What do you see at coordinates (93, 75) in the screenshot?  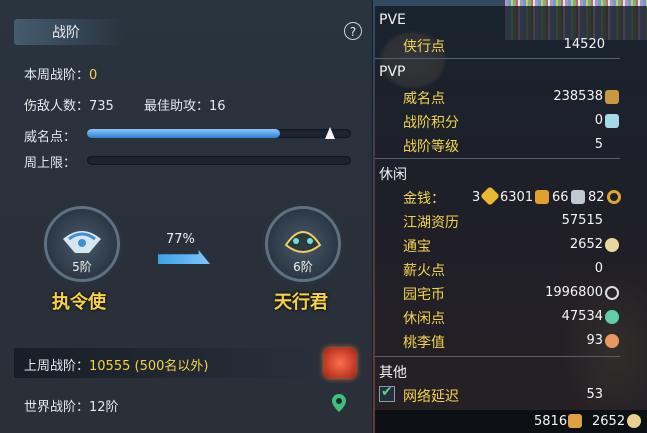 I see `week-rank-value: 0` at bounding box center [93, 75].